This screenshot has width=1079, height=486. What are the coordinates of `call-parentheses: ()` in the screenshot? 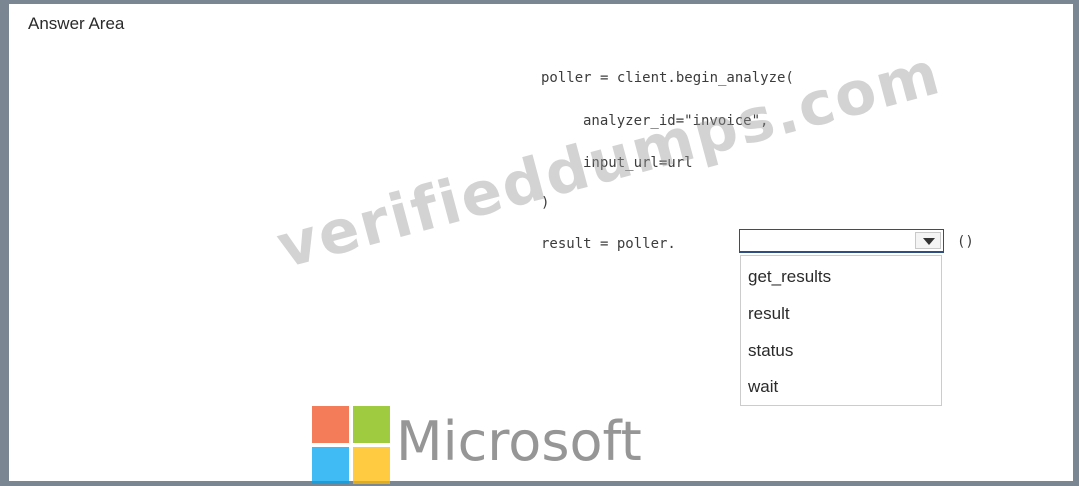 It's located at (965, 242).